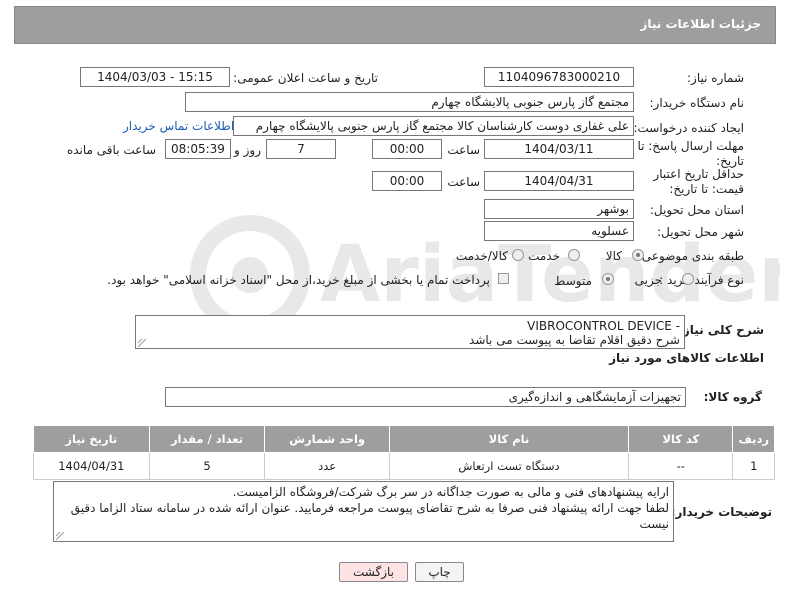 The image size is (788, 598). What do you see at coordinates (463, 150) in the screenshot?
I see `deadline-time-label: ساعت` at bounding box center [463, 150].